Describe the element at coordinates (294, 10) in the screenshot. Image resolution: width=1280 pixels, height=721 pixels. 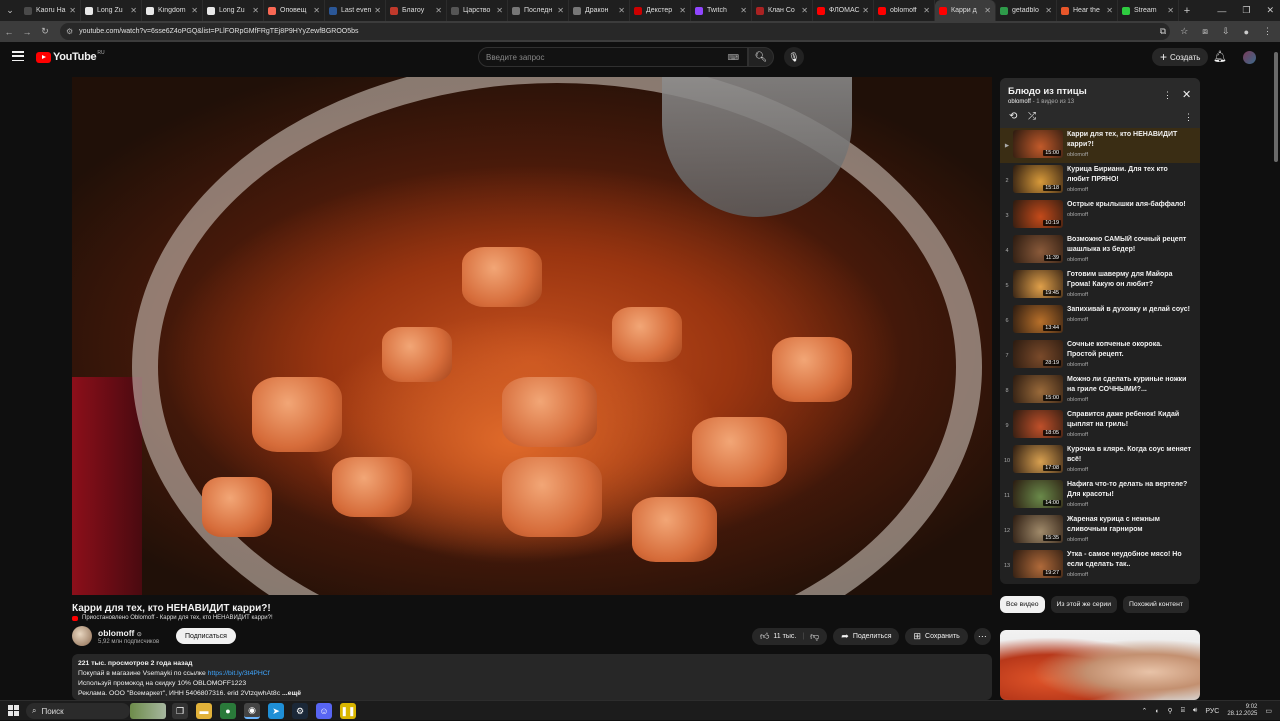
I see `browser-tab: Оповещ ✕` at that location.